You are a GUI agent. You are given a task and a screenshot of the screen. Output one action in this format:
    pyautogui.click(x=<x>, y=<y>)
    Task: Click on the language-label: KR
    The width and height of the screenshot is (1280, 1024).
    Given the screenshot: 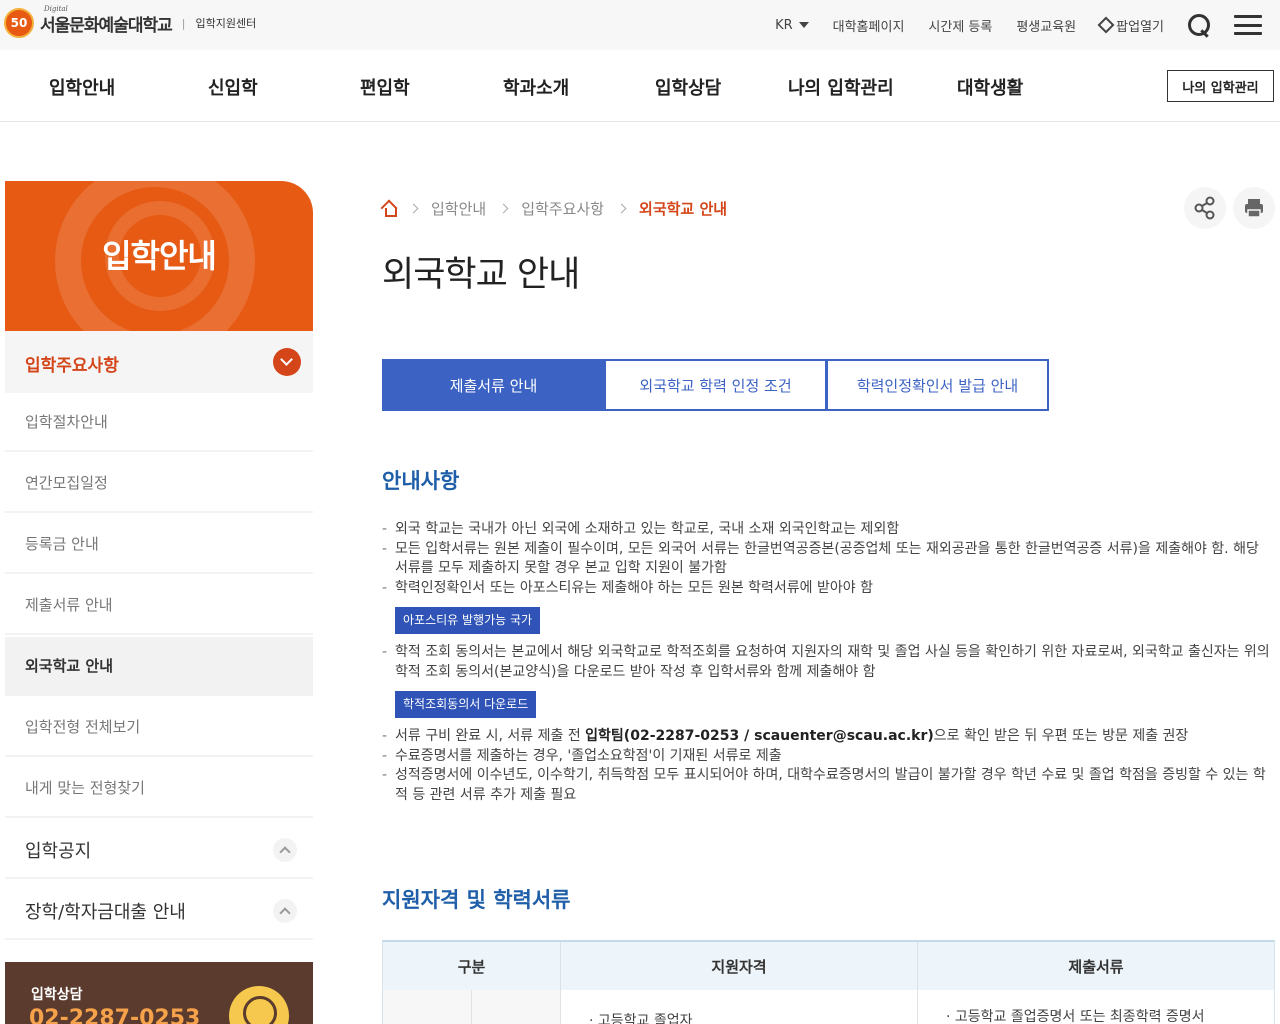 What is the action you would take?
    pyautogui.click(x=784, y=25)
    